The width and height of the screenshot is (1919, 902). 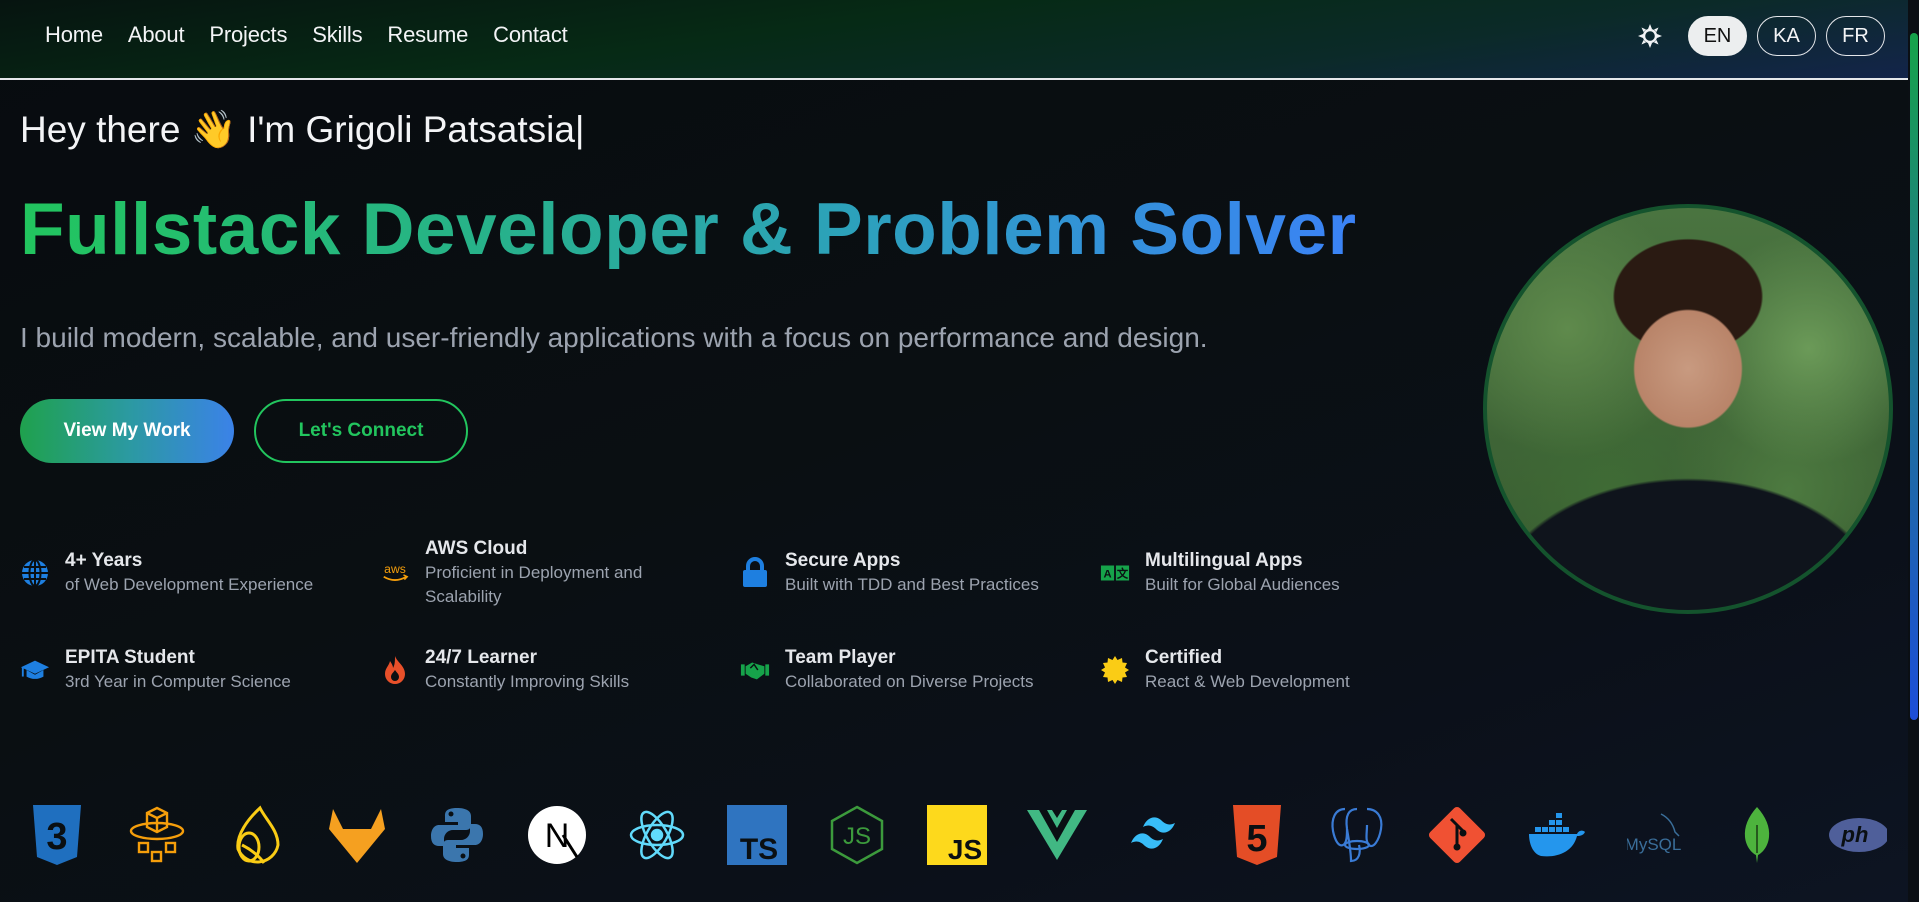 What do you see at coordinates (35, 573) in the screenshot?
I see `globe-icon` at bounding box center [35, 573].